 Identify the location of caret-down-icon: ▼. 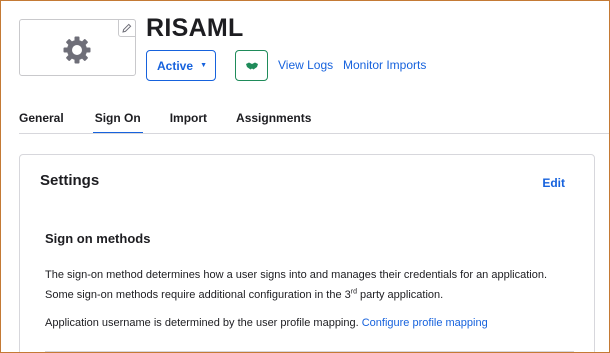
(203, 65).